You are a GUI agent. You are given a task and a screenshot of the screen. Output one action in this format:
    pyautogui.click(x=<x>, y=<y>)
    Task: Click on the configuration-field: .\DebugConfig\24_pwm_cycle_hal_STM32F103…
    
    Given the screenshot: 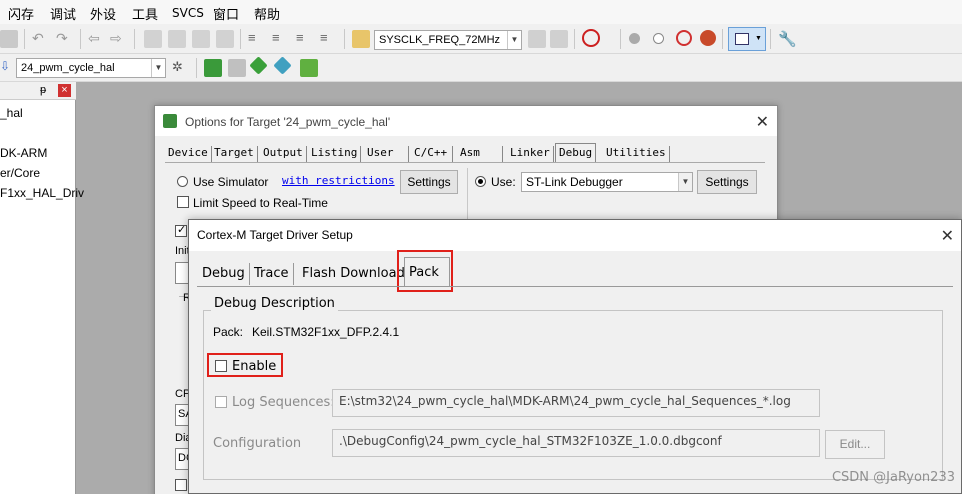 What is the action you would take?
    pyautogui.click(x=576, y=443)
    